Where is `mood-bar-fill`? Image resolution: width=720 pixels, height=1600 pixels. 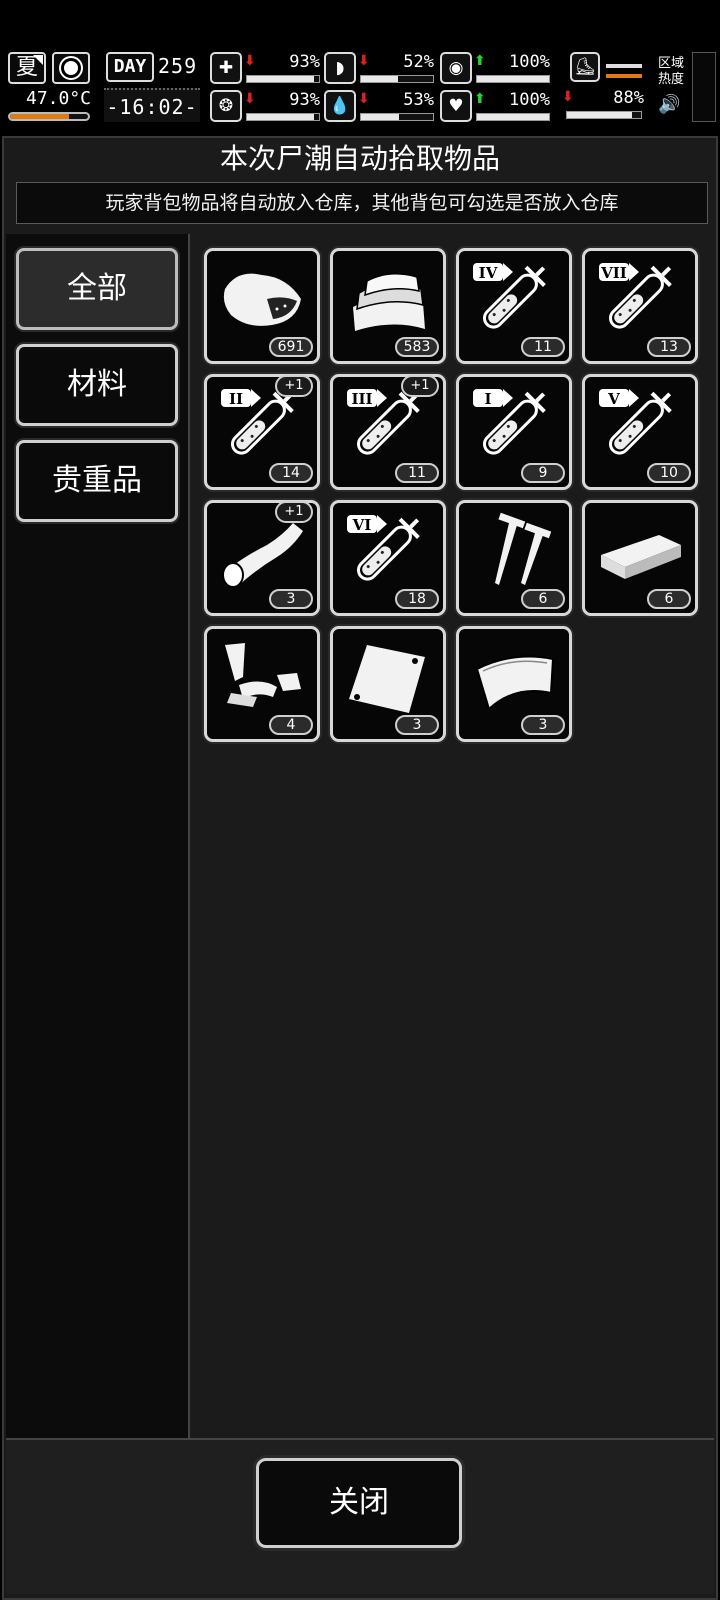 mood-bar-fill is located at coordinates (280, 117).